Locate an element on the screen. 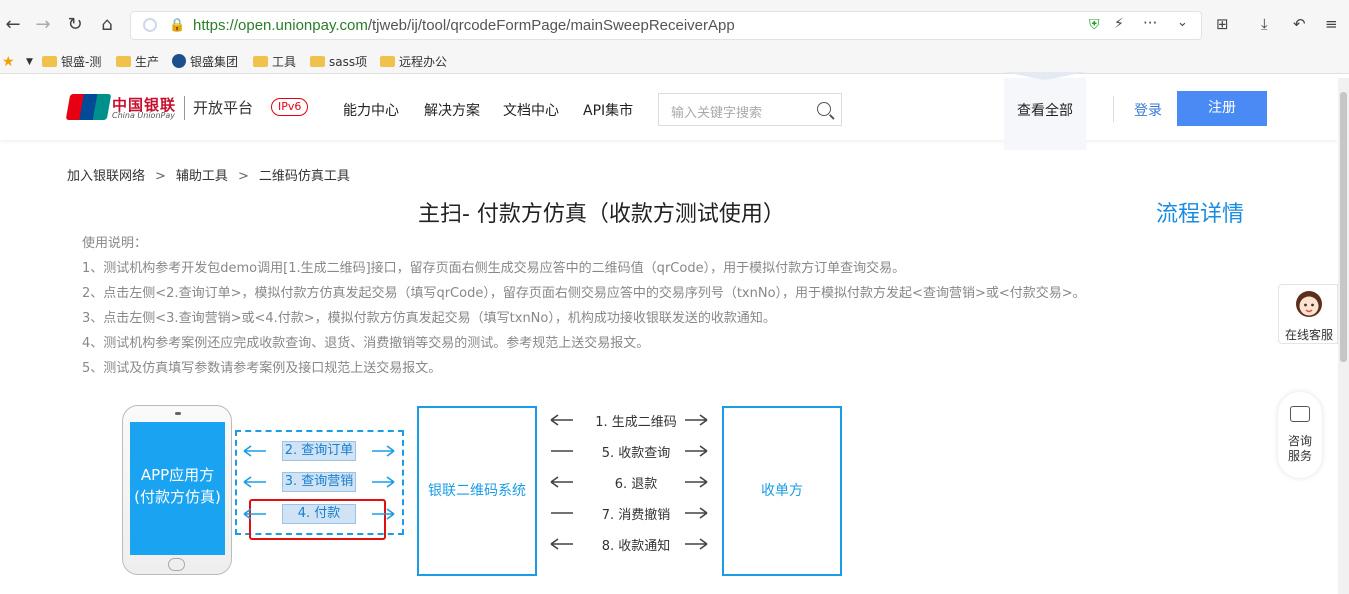 This screenshot has height=594, width=1349. lightning-icon: ⚡ is located at coordinates (1119, 24).